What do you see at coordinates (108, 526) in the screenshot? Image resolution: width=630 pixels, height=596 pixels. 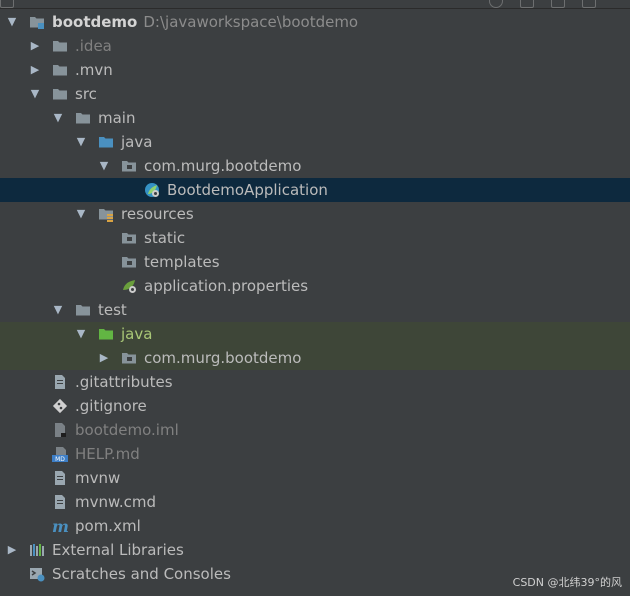 I see `tree-row-label: pom.xml` at bounding box center [108, 526].